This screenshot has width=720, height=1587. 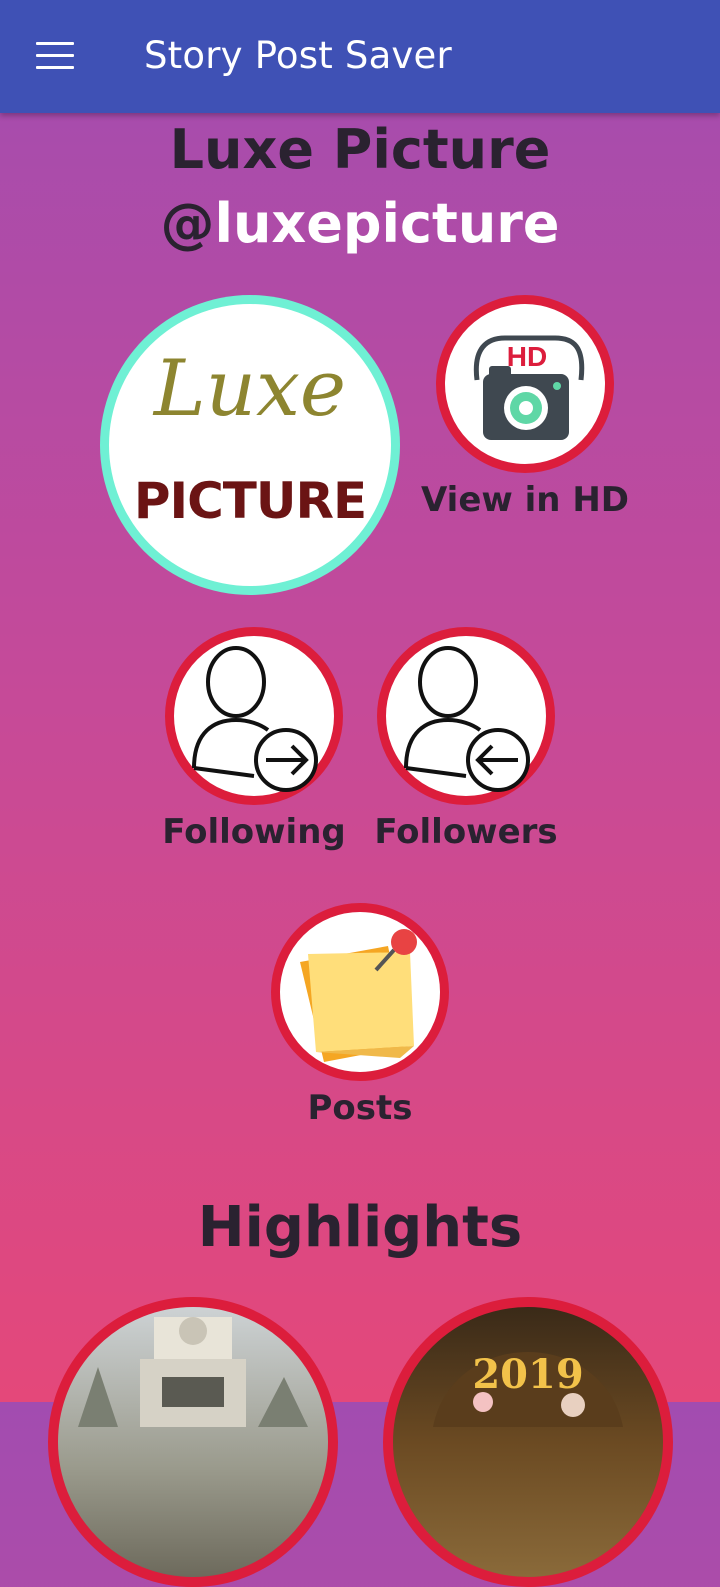 I want to click on hamburger-menu-icon, so click(x=56, y=56).